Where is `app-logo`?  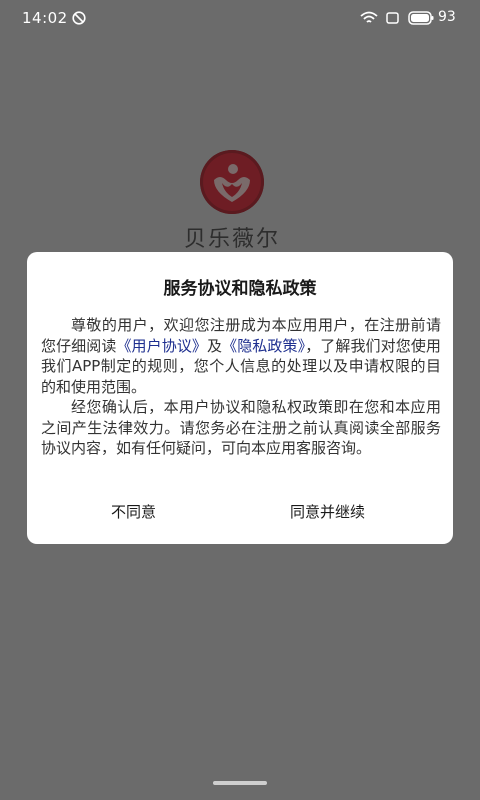 app-logo is located at coordinates (232, 182).